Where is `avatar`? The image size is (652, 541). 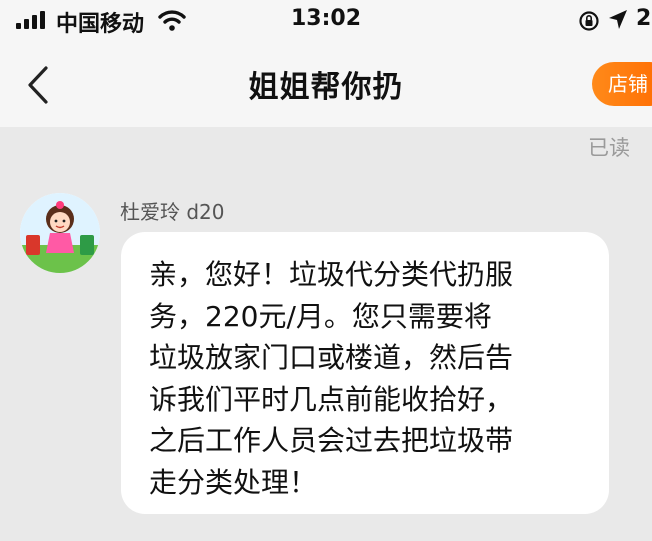
avatar is located at coordinates (60, 233).